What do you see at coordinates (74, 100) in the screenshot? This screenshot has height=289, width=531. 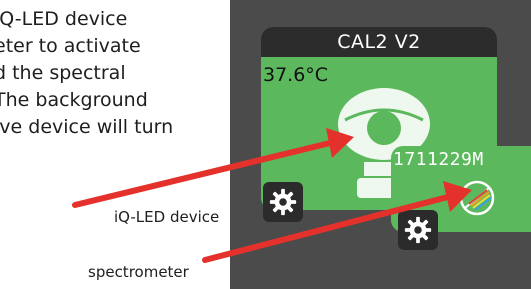 I see `instruction-line: The background` at bounding box center [74, 100].